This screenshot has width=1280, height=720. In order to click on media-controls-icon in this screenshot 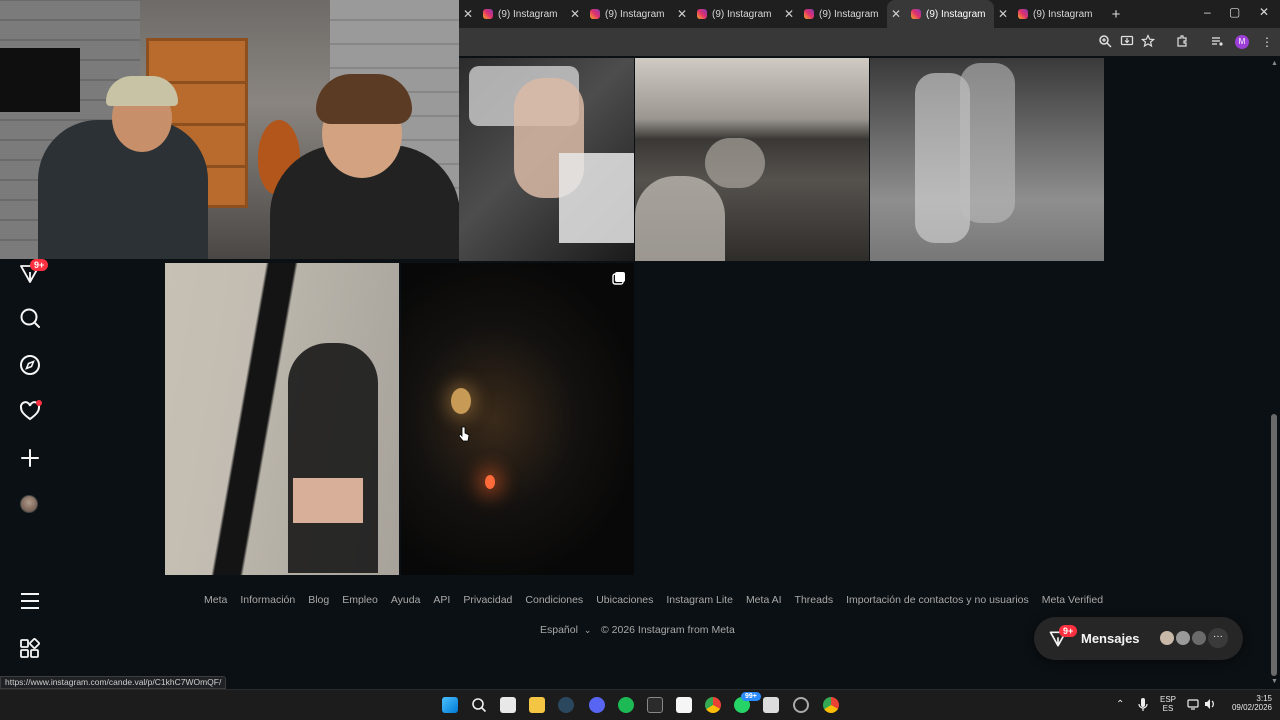, I will do `click(1217, 42)`.